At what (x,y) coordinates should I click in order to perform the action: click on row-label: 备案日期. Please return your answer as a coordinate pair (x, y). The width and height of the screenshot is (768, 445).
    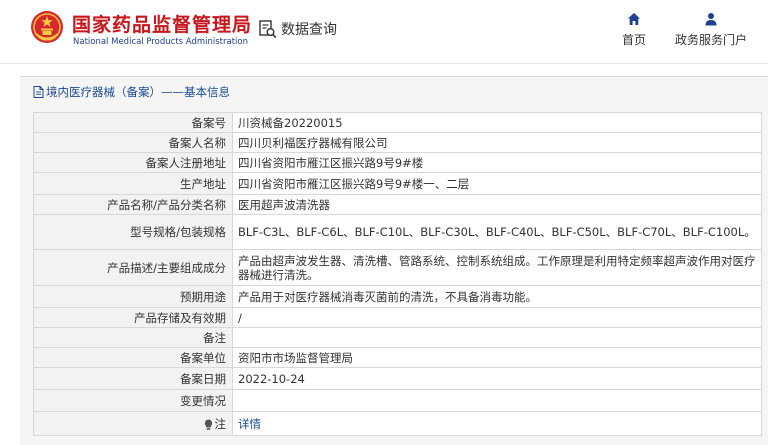
    Looking at the image, I should click on (133, 378).